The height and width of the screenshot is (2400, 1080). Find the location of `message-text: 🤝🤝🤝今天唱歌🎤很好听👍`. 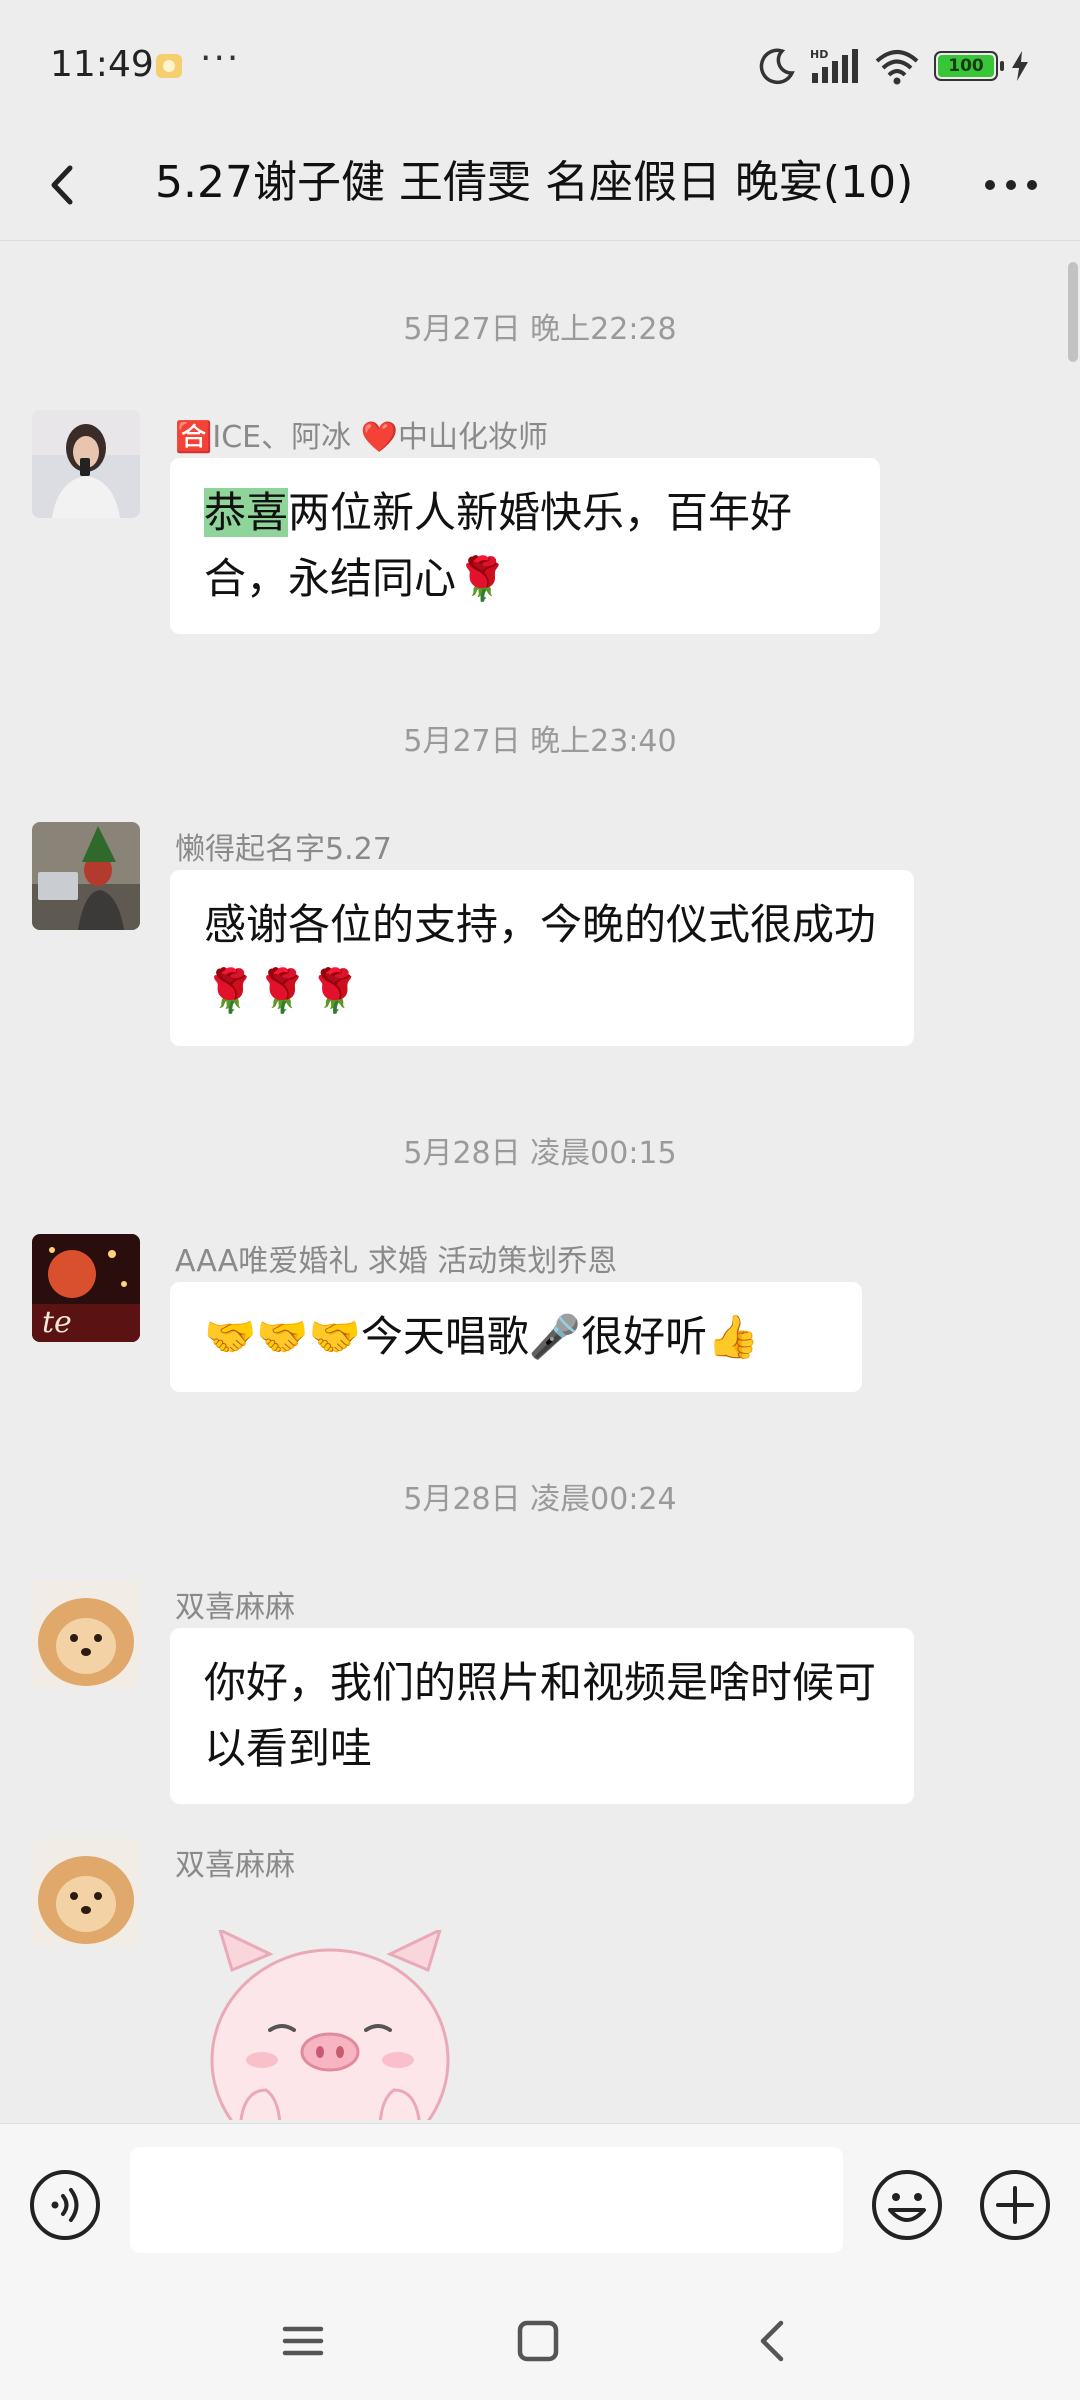

message-text: 🤝🤝🤝今天唱歌🎤很好听👍 is located at coordinates (482, 1336).